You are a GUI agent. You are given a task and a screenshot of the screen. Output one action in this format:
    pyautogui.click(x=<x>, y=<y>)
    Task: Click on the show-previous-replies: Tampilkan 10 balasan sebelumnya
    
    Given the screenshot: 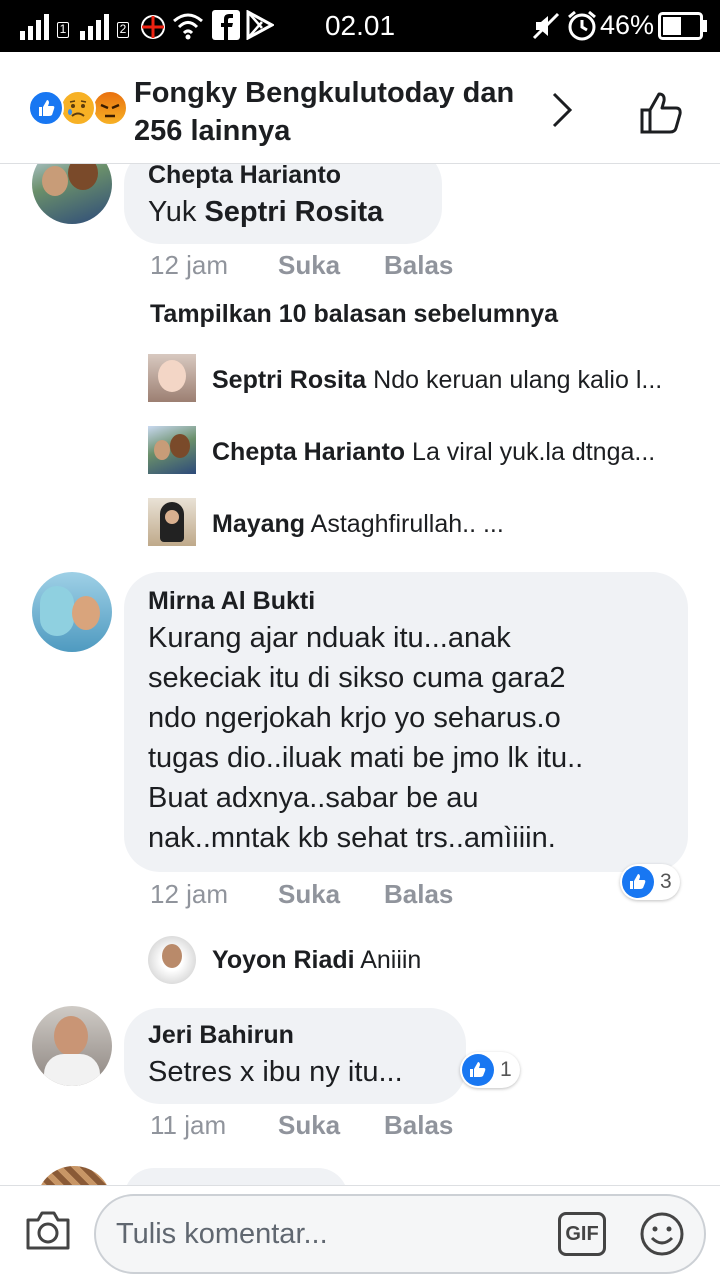 What is the action you would take?
    pyautogui.click(x=354, y=314)
    